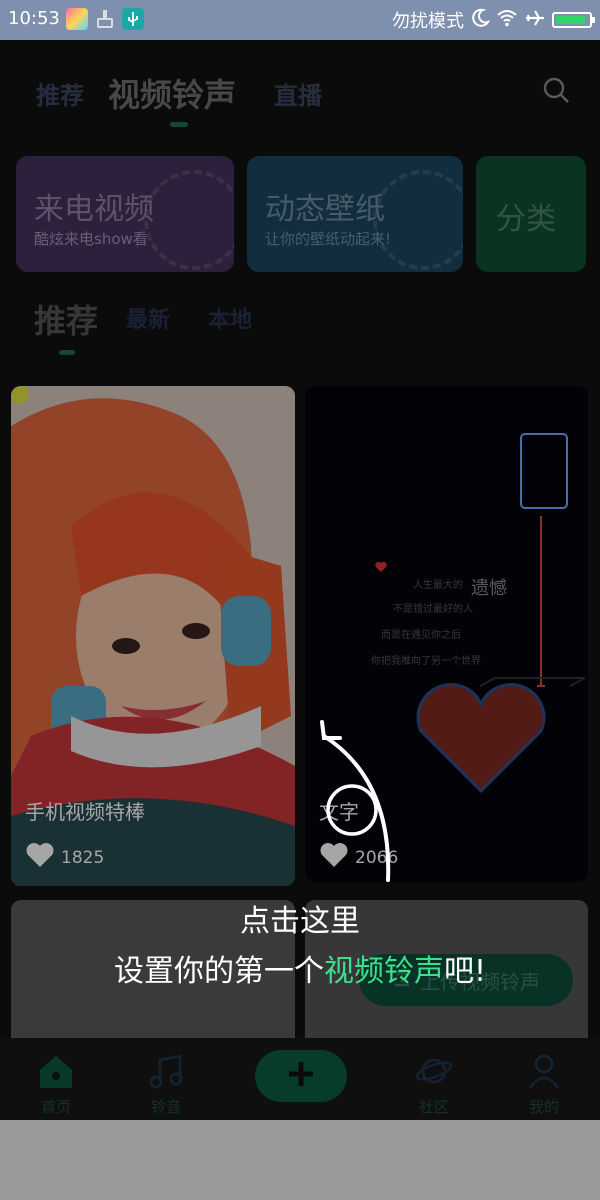  I want to click on tutorial-text: 设置你的第一个, so click(218, 971).